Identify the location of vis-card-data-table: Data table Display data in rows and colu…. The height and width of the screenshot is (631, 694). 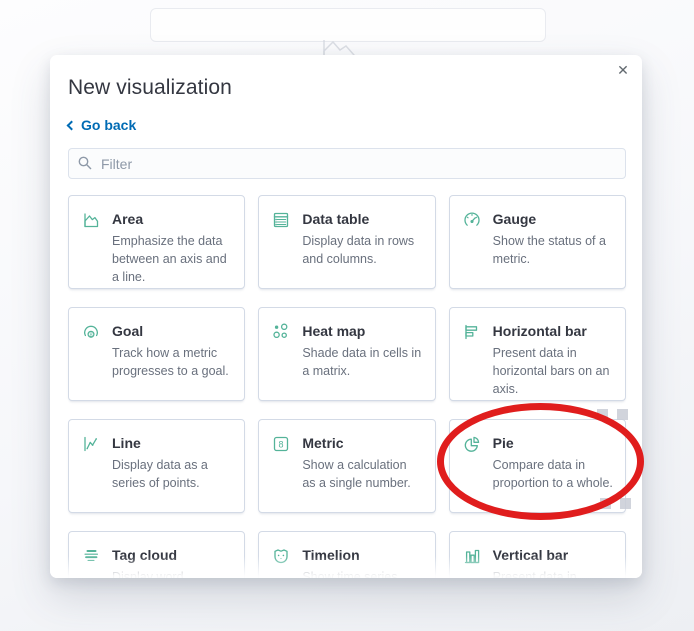
(347, 242).